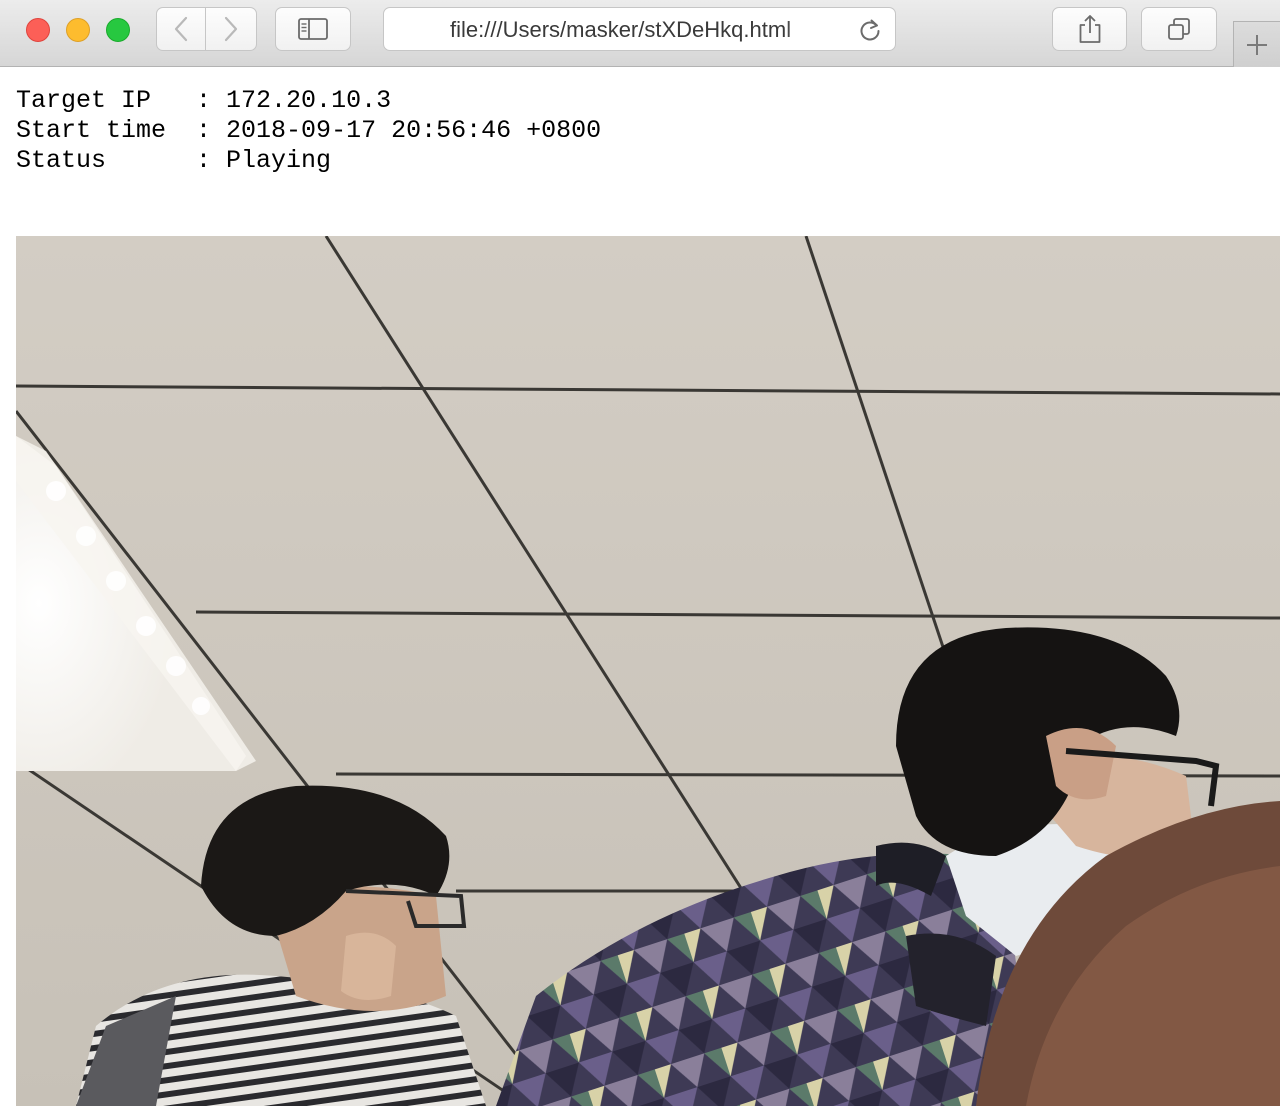 The width and height of the screenshot is (1280, 1106). I want to click on share-button, so click(1089, 29).